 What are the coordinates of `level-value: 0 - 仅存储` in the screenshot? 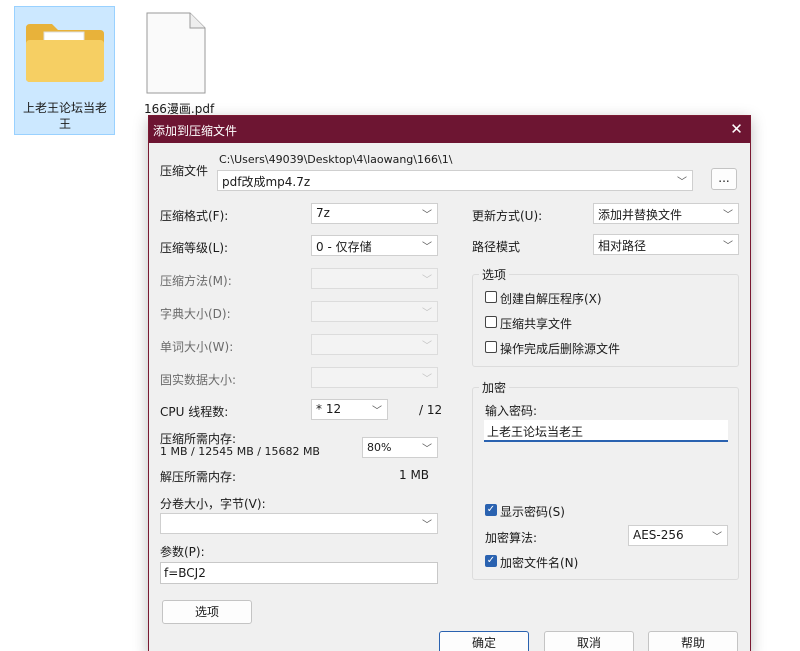 It's located at (344, 247).